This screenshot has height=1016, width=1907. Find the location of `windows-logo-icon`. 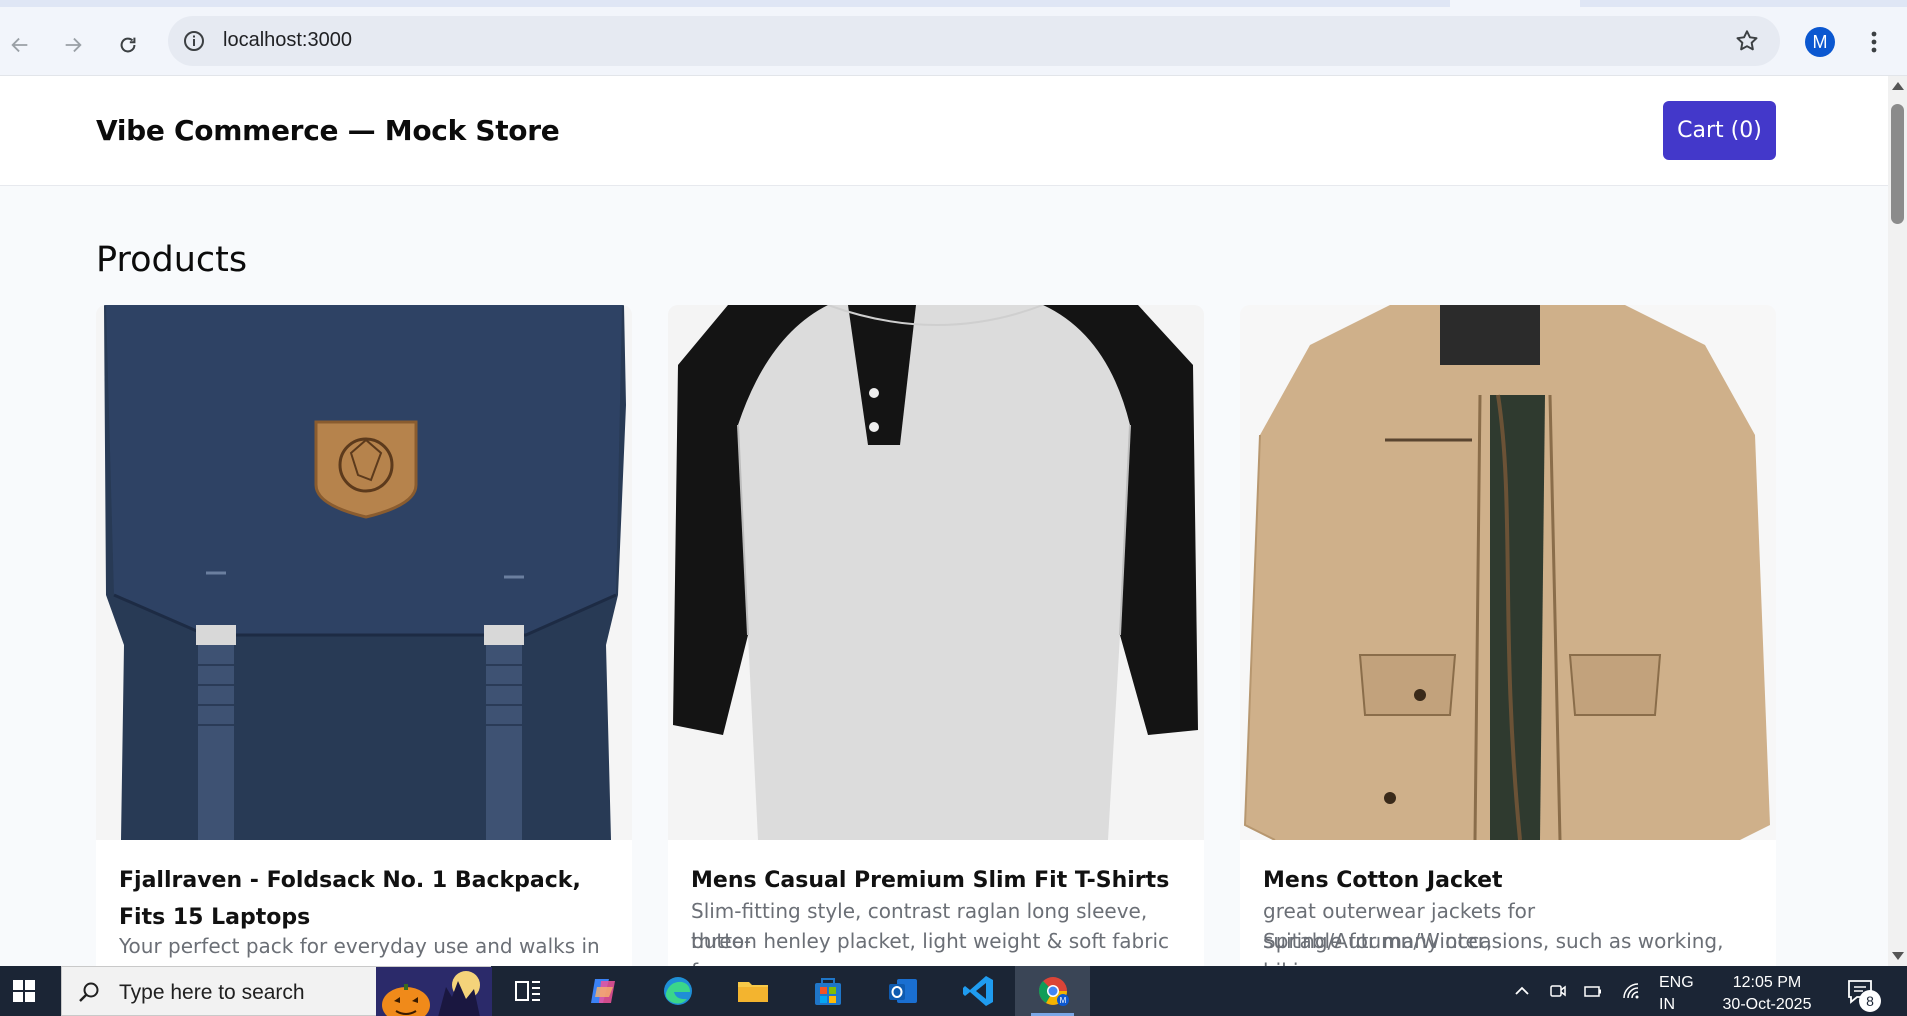

windows-logo-icon is located at coordinates (24, 991).